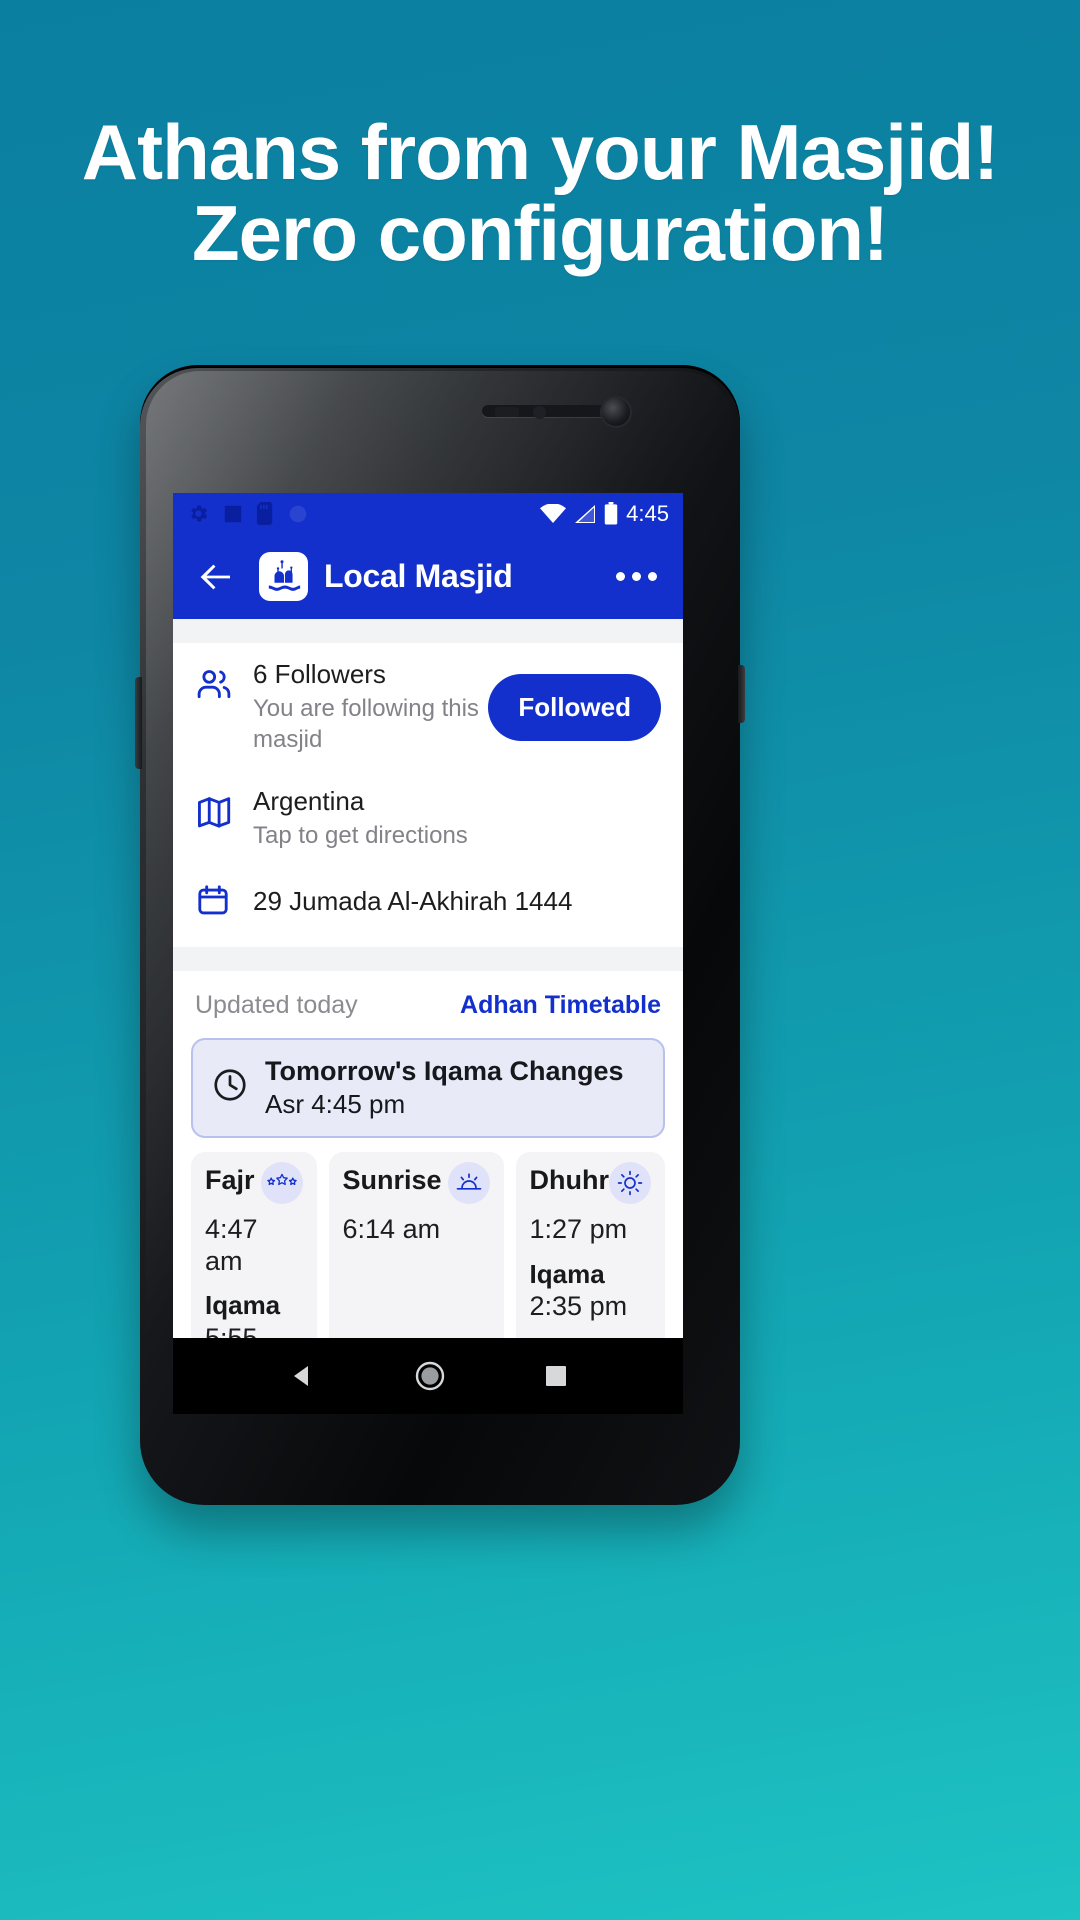 This screenshot has height=1920, width=1080. Describe the element at coordinates (298, 513) in the screenshot. I see `circle-icon` at that location.